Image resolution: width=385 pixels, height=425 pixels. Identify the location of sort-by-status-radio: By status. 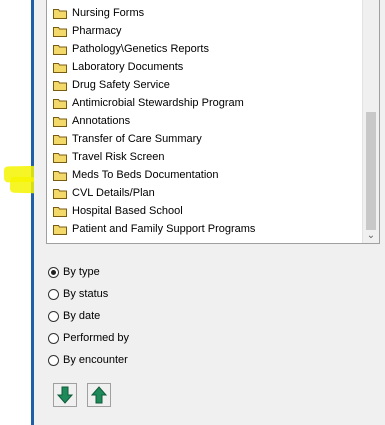
(78, 294).